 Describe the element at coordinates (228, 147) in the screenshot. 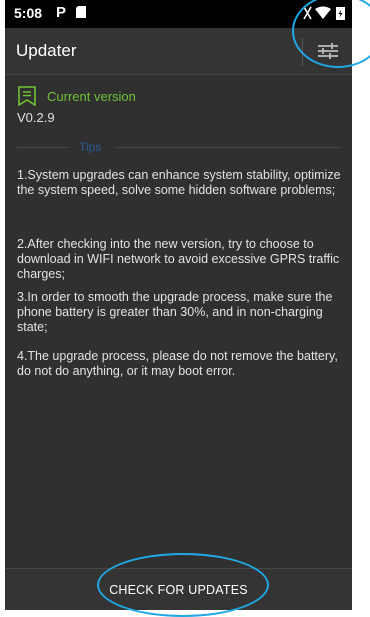

I see `tips-divider-right` at that location.